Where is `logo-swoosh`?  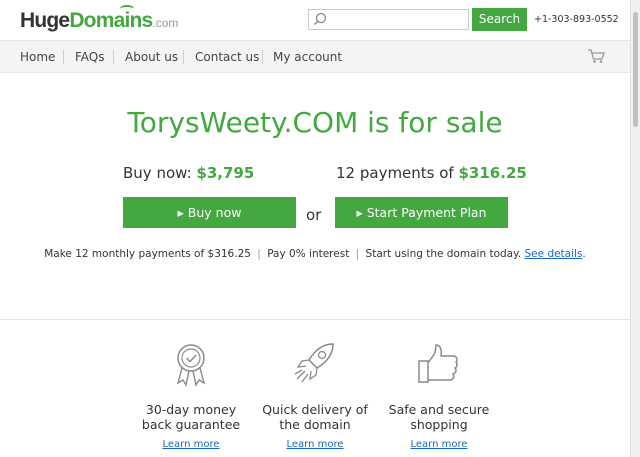
logo-swoosh is located at coordinates (127, 9).